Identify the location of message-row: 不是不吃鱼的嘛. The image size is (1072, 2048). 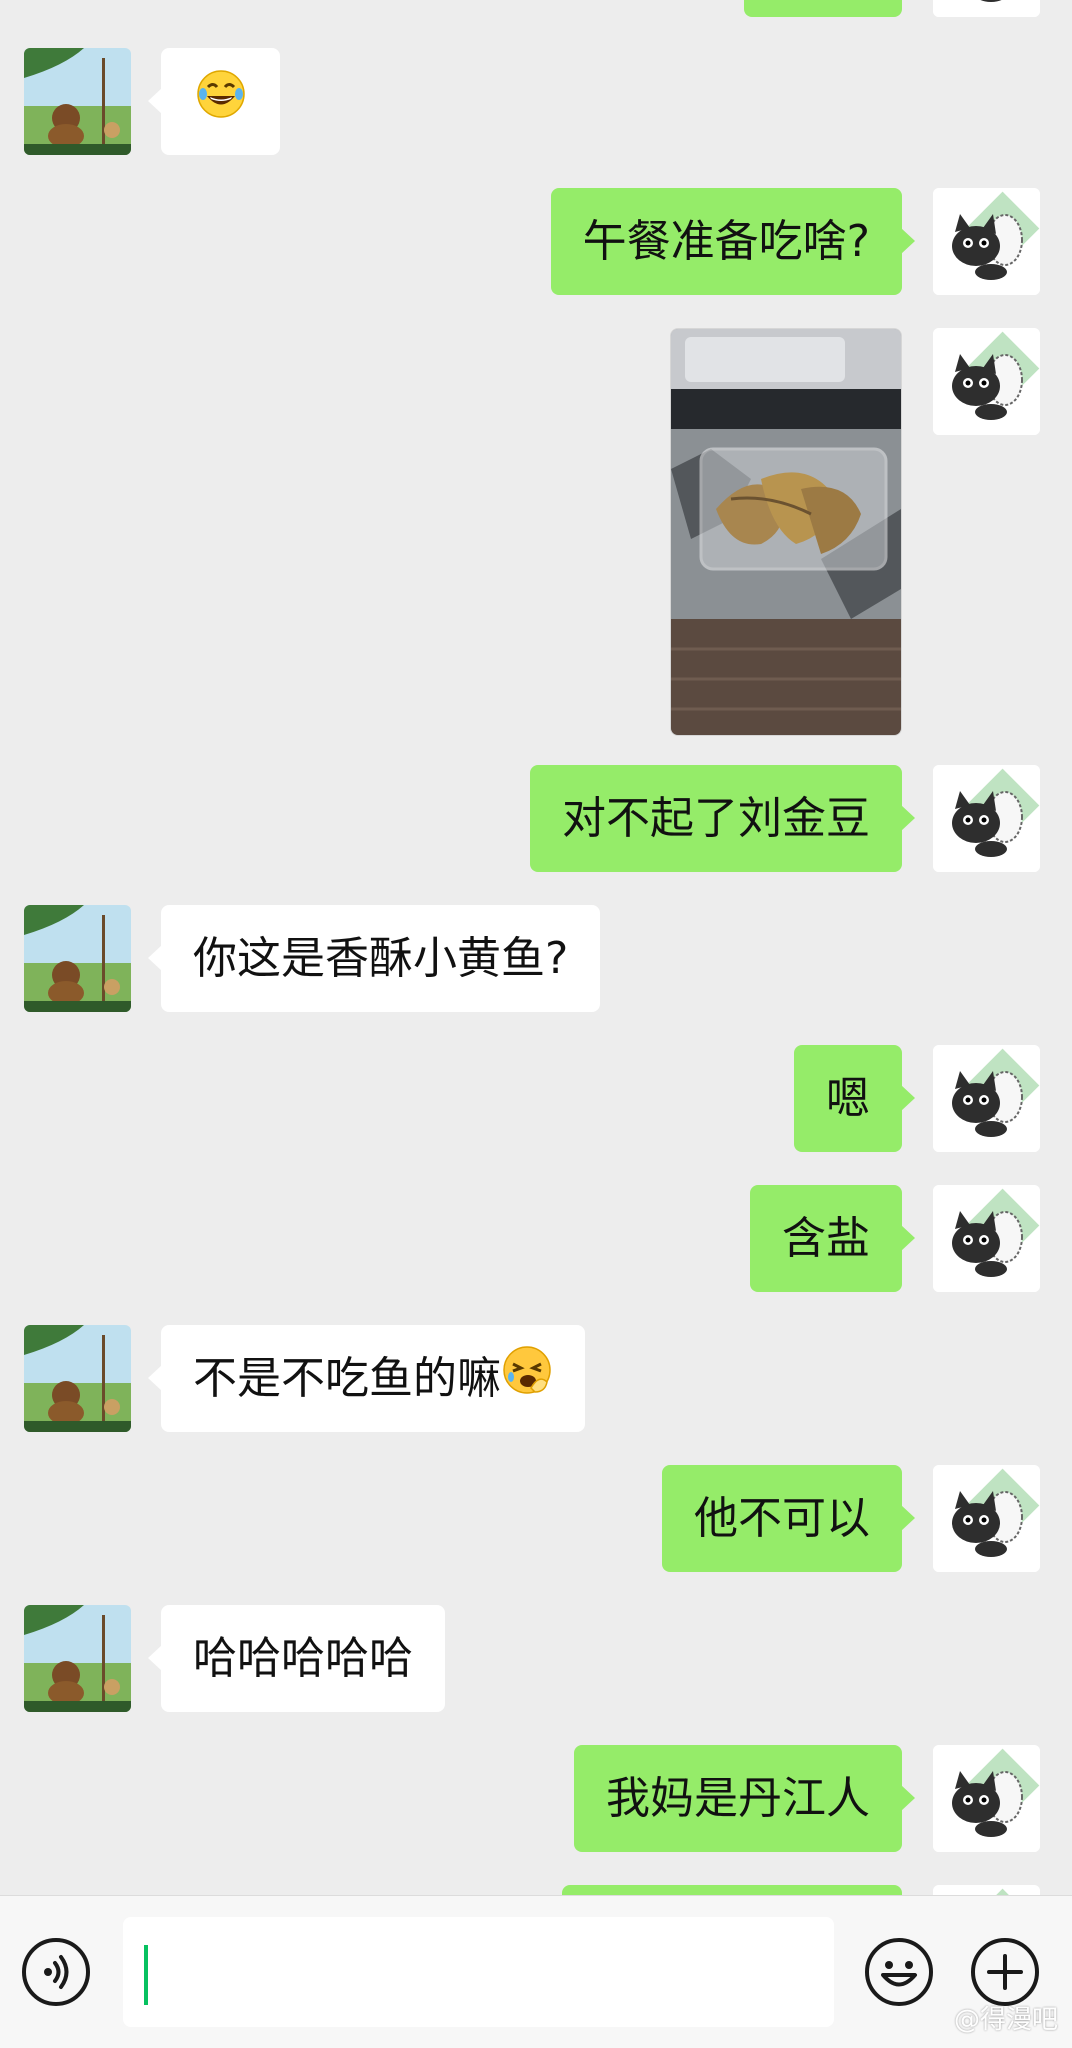
(536, 1378).